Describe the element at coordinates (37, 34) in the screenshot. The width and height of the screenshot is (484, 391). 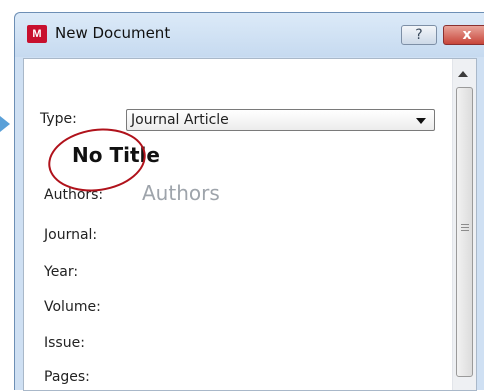
I see `mendeley-icon: M` at that location.